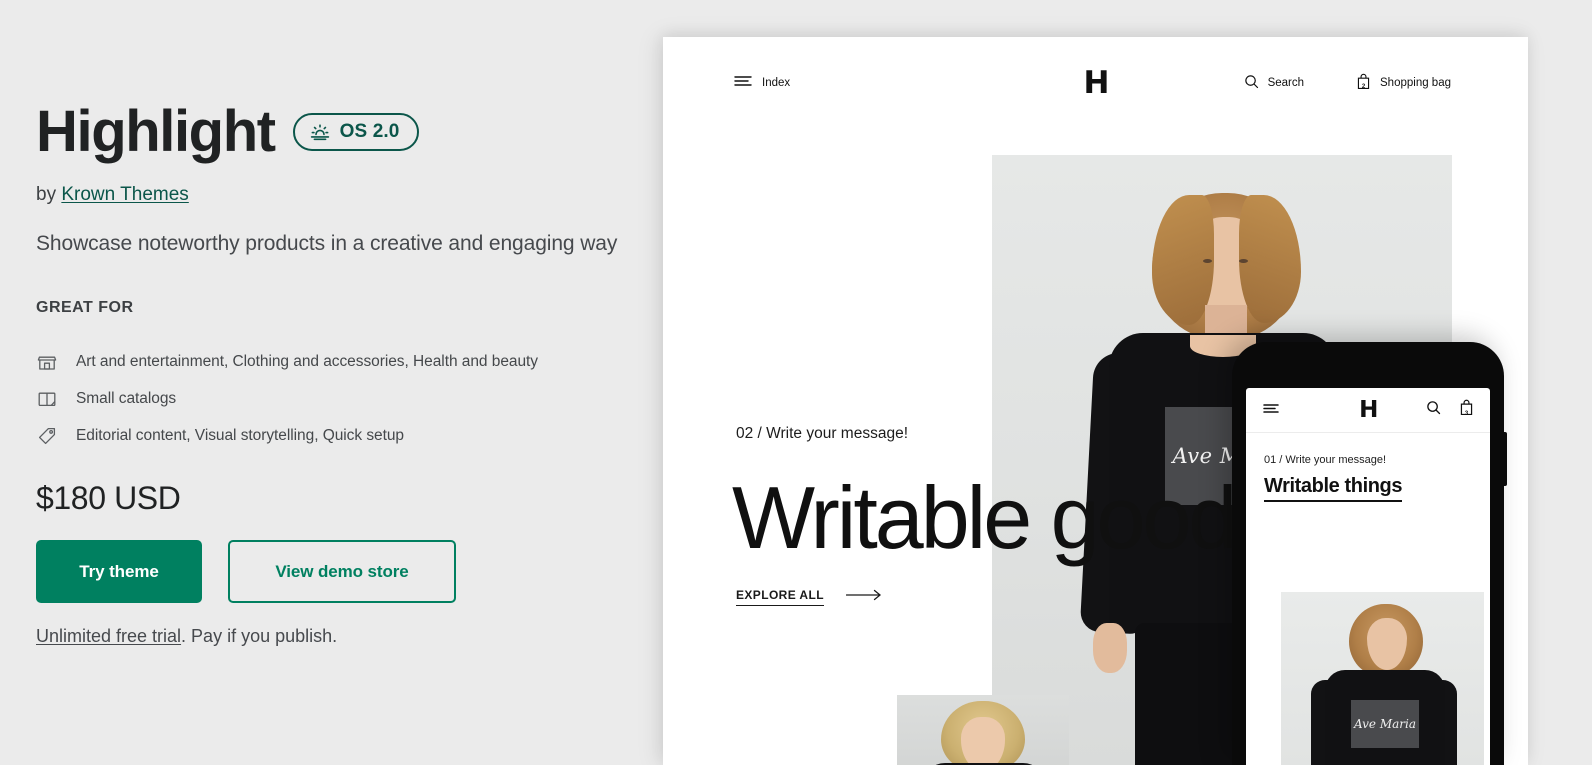 The image size is (1592, 765). What do you see at coordinates (1325, 460) in the screenshot?
I see `mobile-hero-eyebrow: 01 / Write your message!` at bounding box center [1325, 460].